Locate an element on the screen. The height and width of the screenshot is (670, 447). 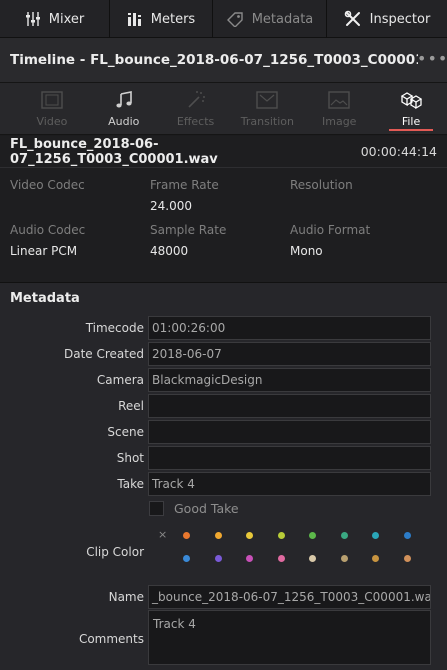
sample-rate-label: Sample Rate is located at coordinates (188, 230).